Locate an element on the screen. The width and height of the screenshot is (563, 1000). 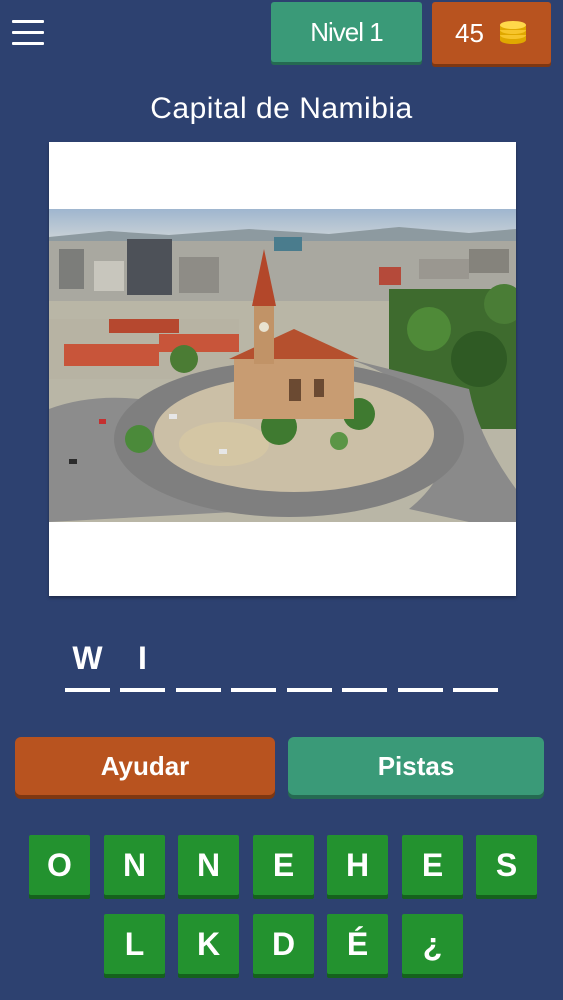
coins-badge: 45 is located at coordinates (491, 33).